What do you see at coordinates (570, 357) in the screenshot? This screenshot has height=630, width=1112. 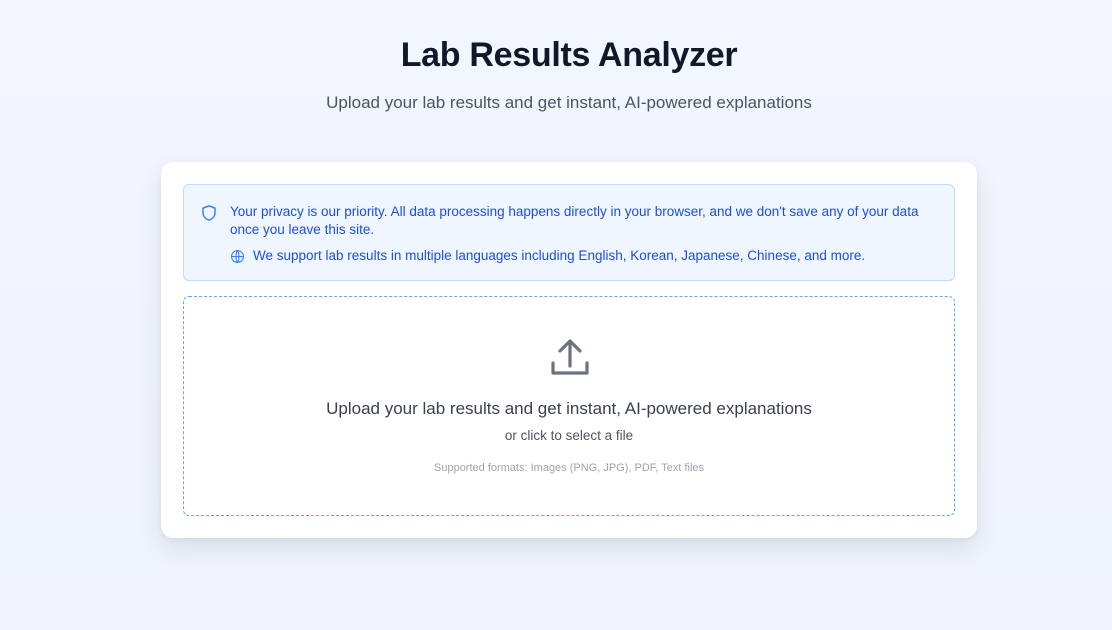 I see `upload-icon` at bounding box center [570, 357].